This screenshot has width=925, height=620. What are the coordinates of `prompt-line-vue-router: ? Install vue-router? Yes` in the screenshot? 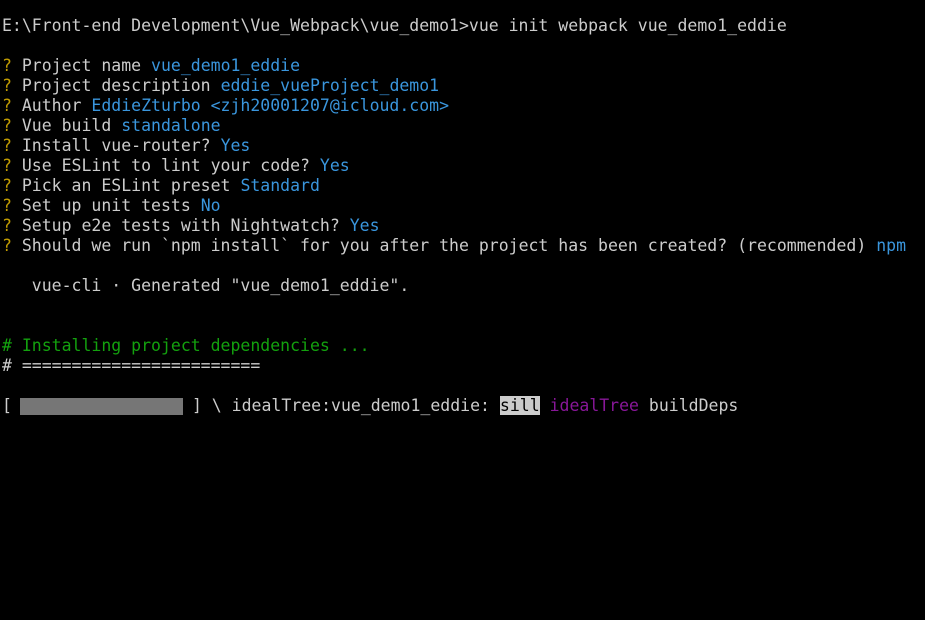 It's located at (126, 146).